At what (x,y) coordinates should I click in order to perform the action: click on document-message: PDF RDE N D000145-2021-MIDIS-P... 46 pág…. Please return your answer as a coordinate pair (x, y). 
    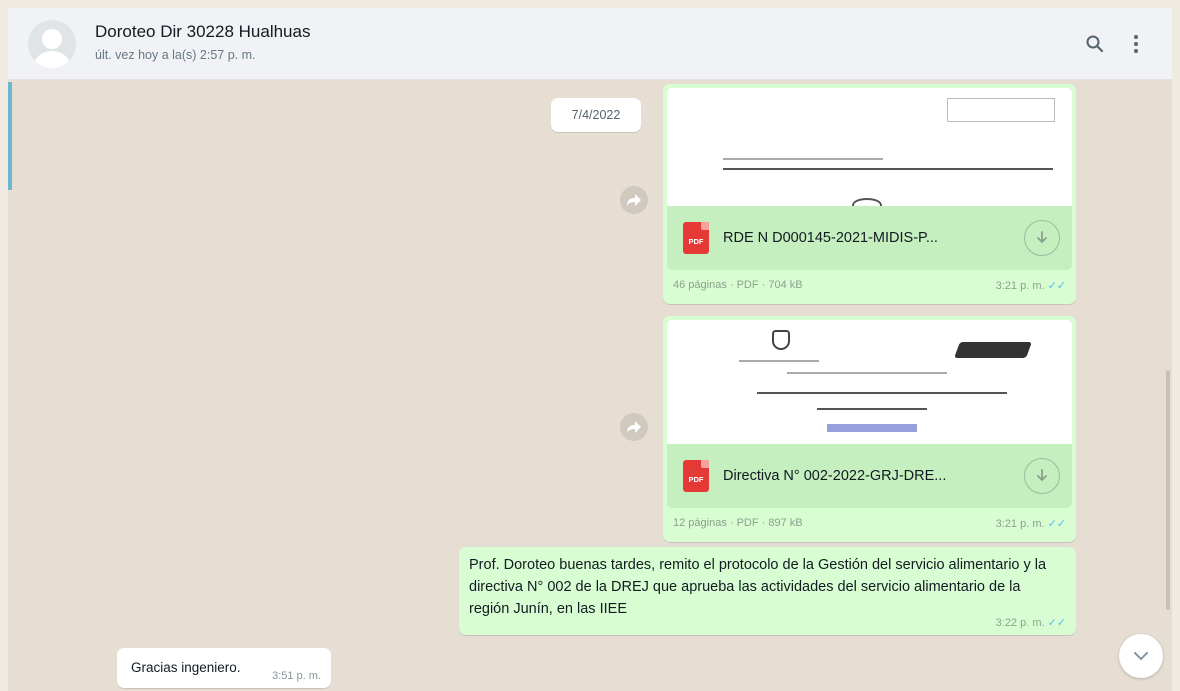
    Looking at the image, I should click on (869, 194).